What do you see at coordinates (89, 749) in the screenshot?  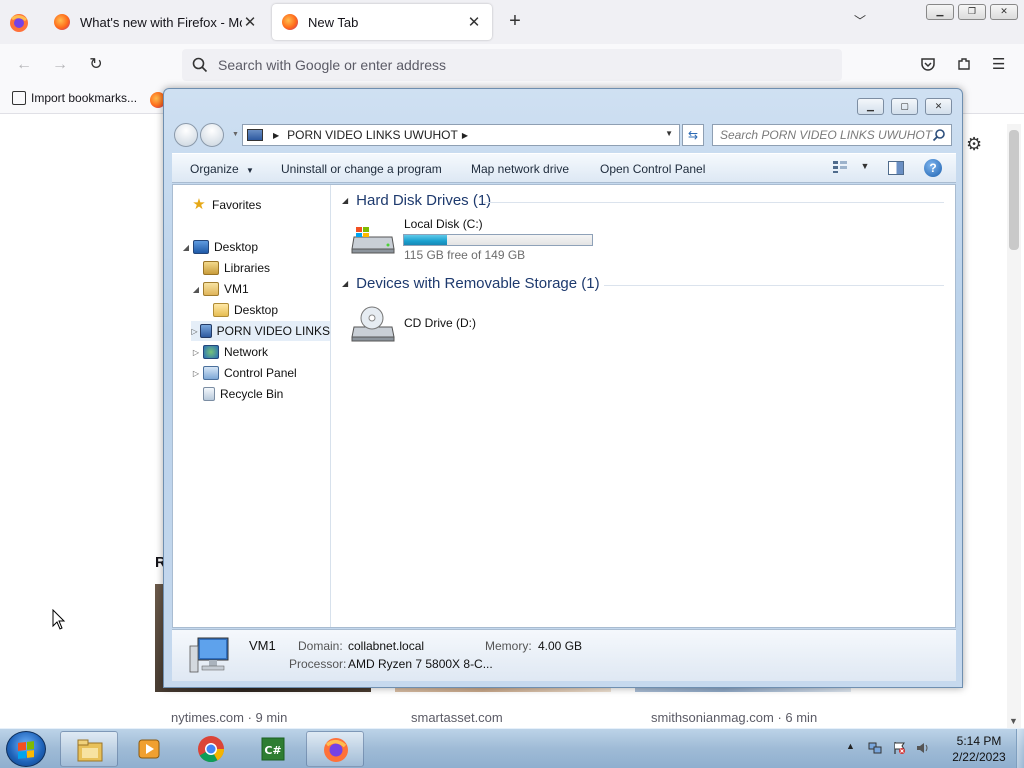 I see `taskbar-windows-explorer` at bounding box center [89, 749].